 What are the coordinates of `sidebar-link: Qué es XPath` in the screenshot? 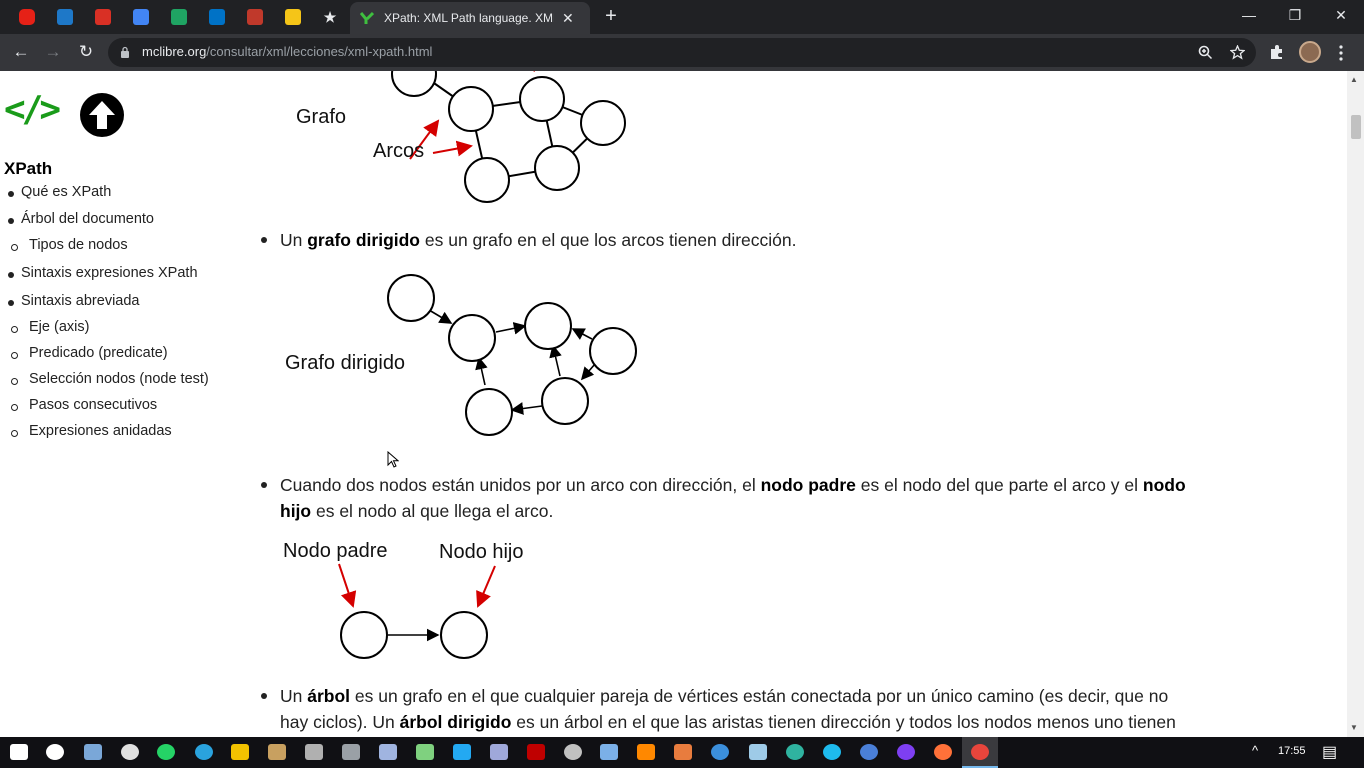 It's located at (66, 192).